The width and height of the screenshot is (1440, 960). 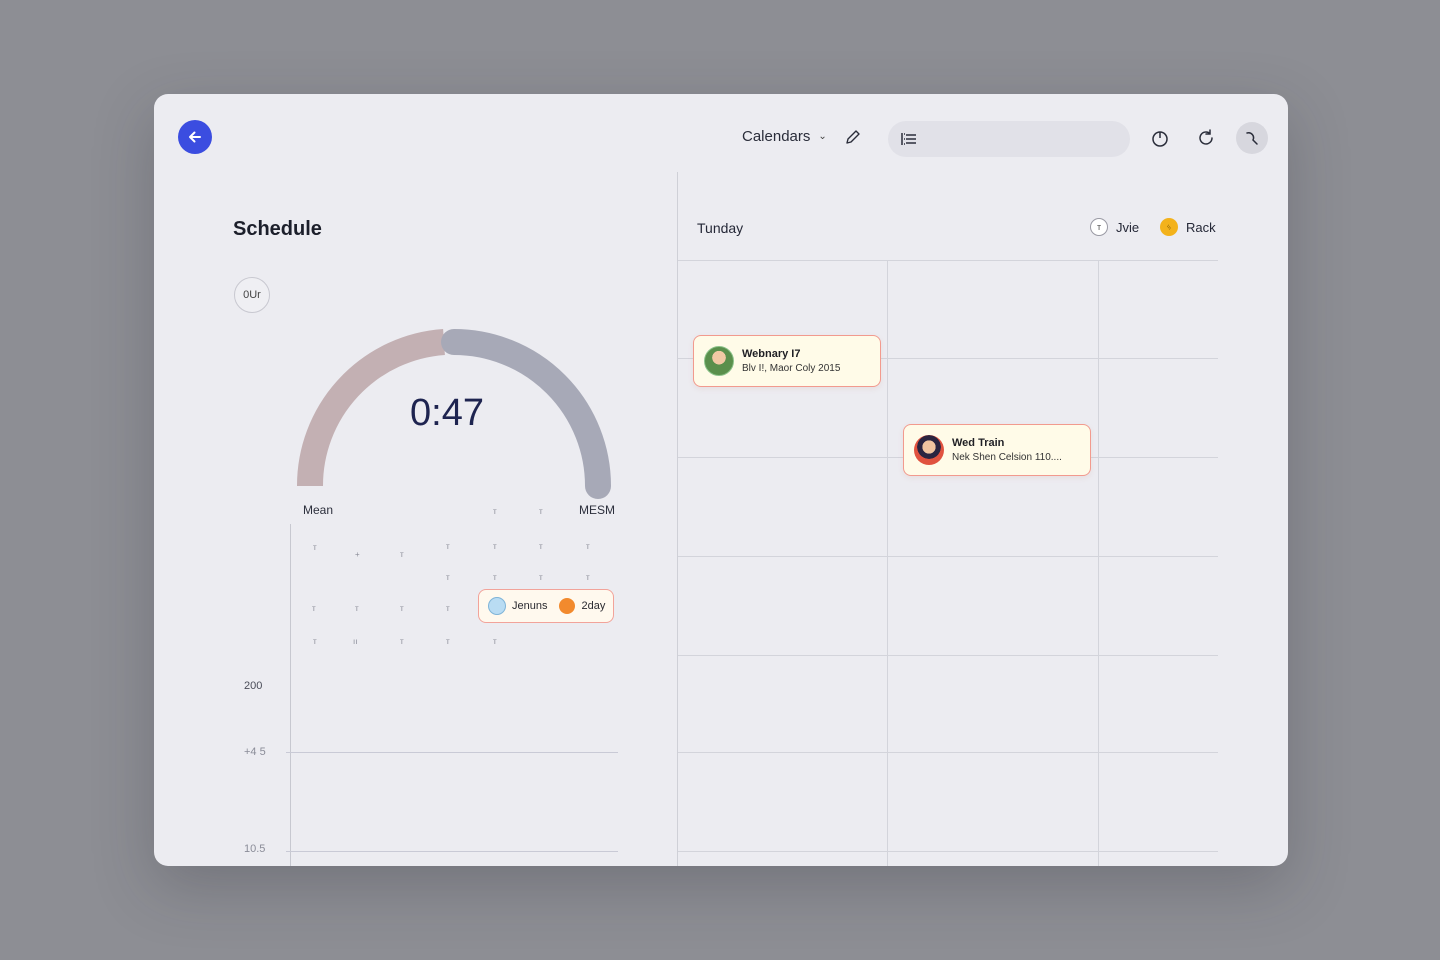 I want to click on page-title: Schedule, so click(x=277, y=229).